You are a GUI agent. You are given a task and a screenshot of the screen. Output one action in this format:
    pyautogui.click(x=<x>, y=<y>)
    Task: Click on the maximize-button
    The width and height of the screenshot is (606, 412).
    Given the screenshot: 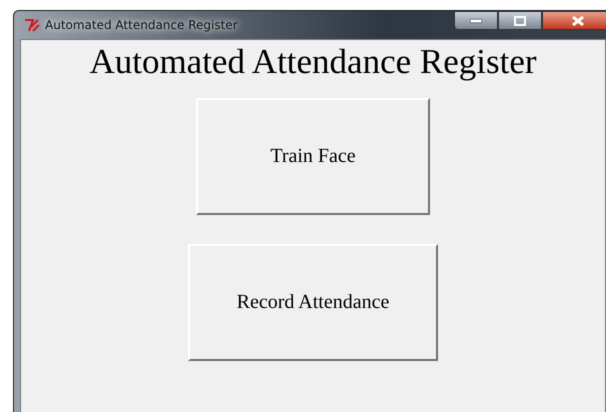 What is the action you would take?
    pyautogui.click(x=520, y=20)
    